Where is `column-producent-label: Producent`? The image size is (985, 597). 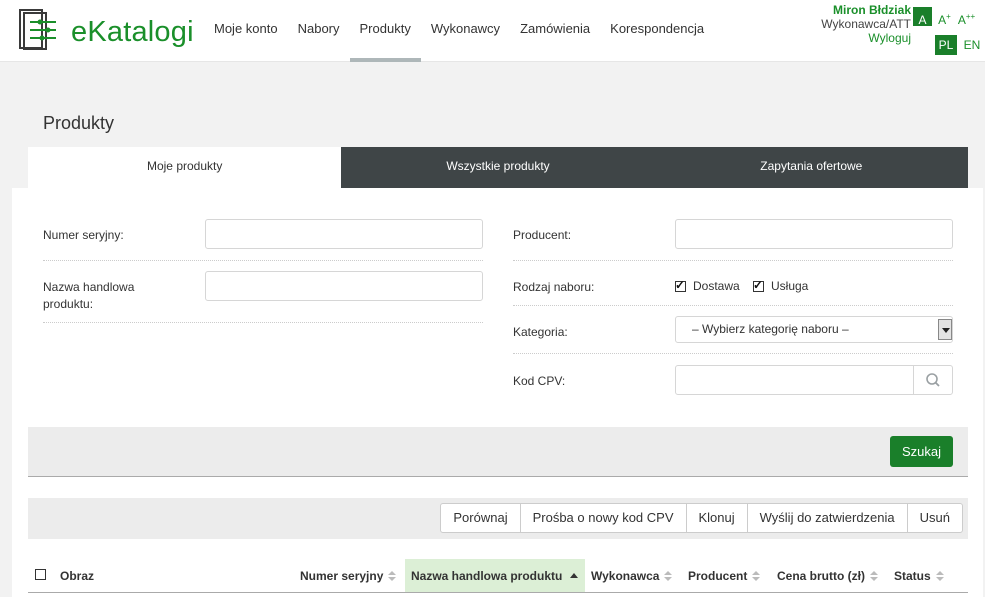 column-producent-label: Producent is located at coordinates (718, 576).